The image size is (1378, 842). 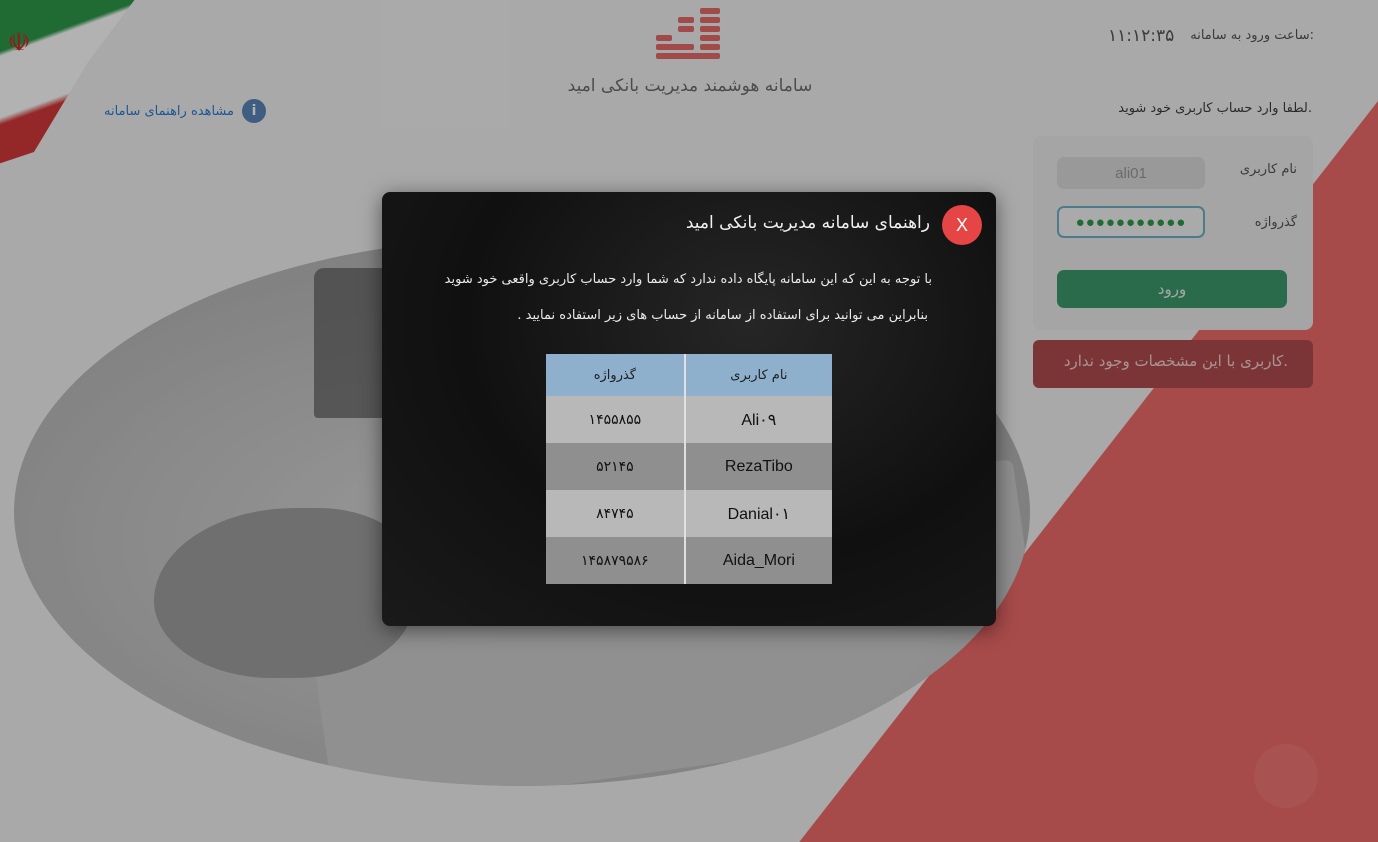 I want to click on password-column-header: گذرواژه, so click(x=615, y=375).